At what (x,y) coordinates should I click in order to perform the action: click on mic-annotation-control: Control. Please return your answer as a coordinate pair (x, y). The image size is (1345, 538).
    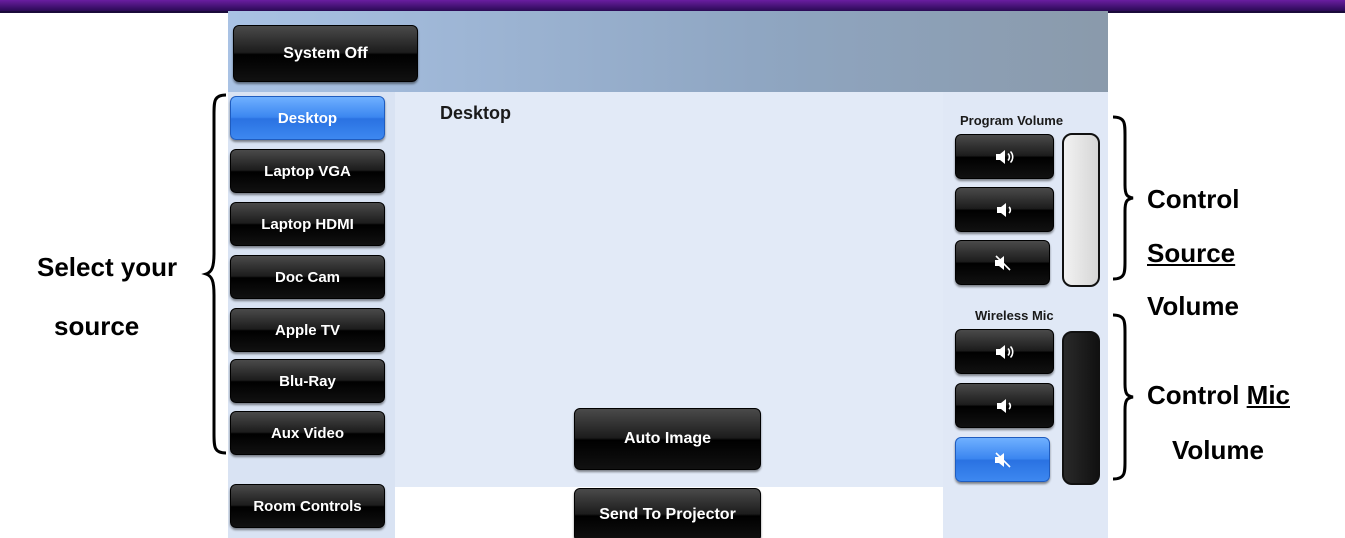
    Looking at the image, I should click on (1197, 395).